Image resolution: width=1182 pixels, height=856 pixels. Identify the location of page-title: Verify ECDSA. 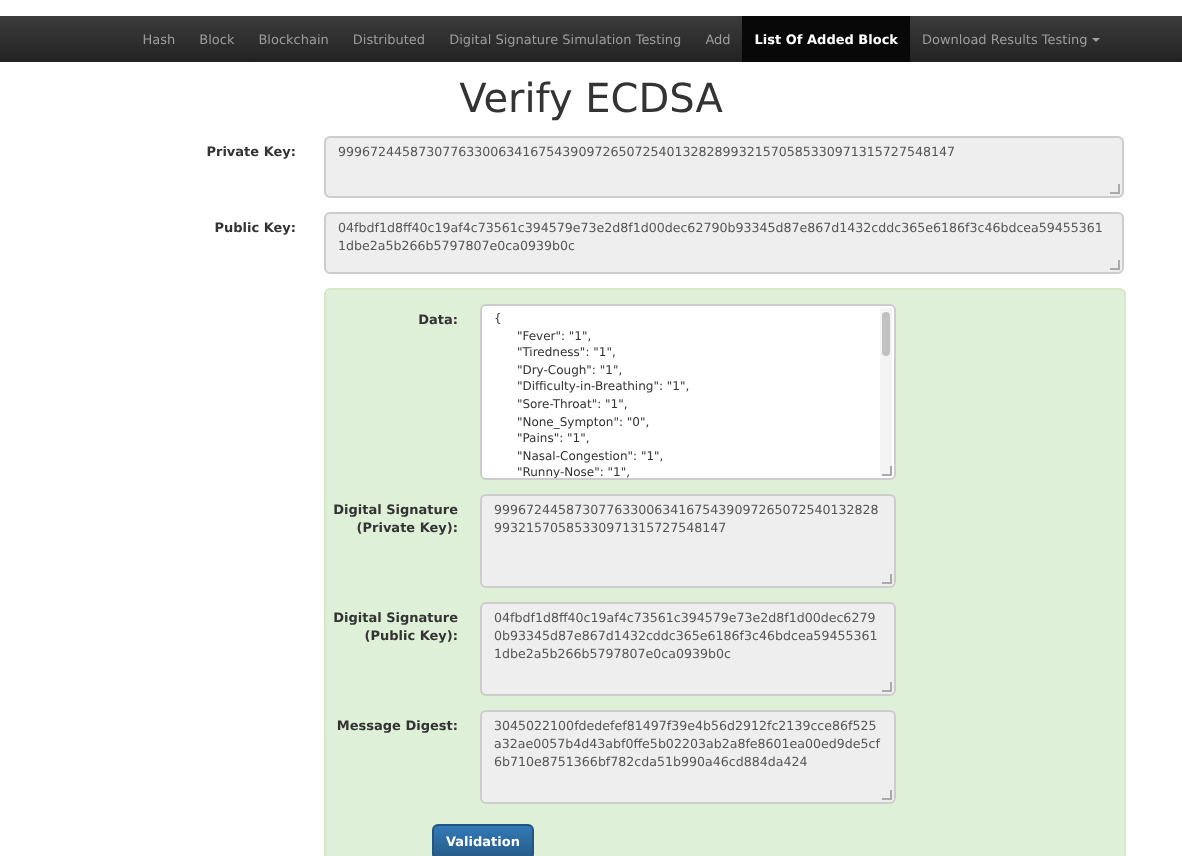
(591, 98).